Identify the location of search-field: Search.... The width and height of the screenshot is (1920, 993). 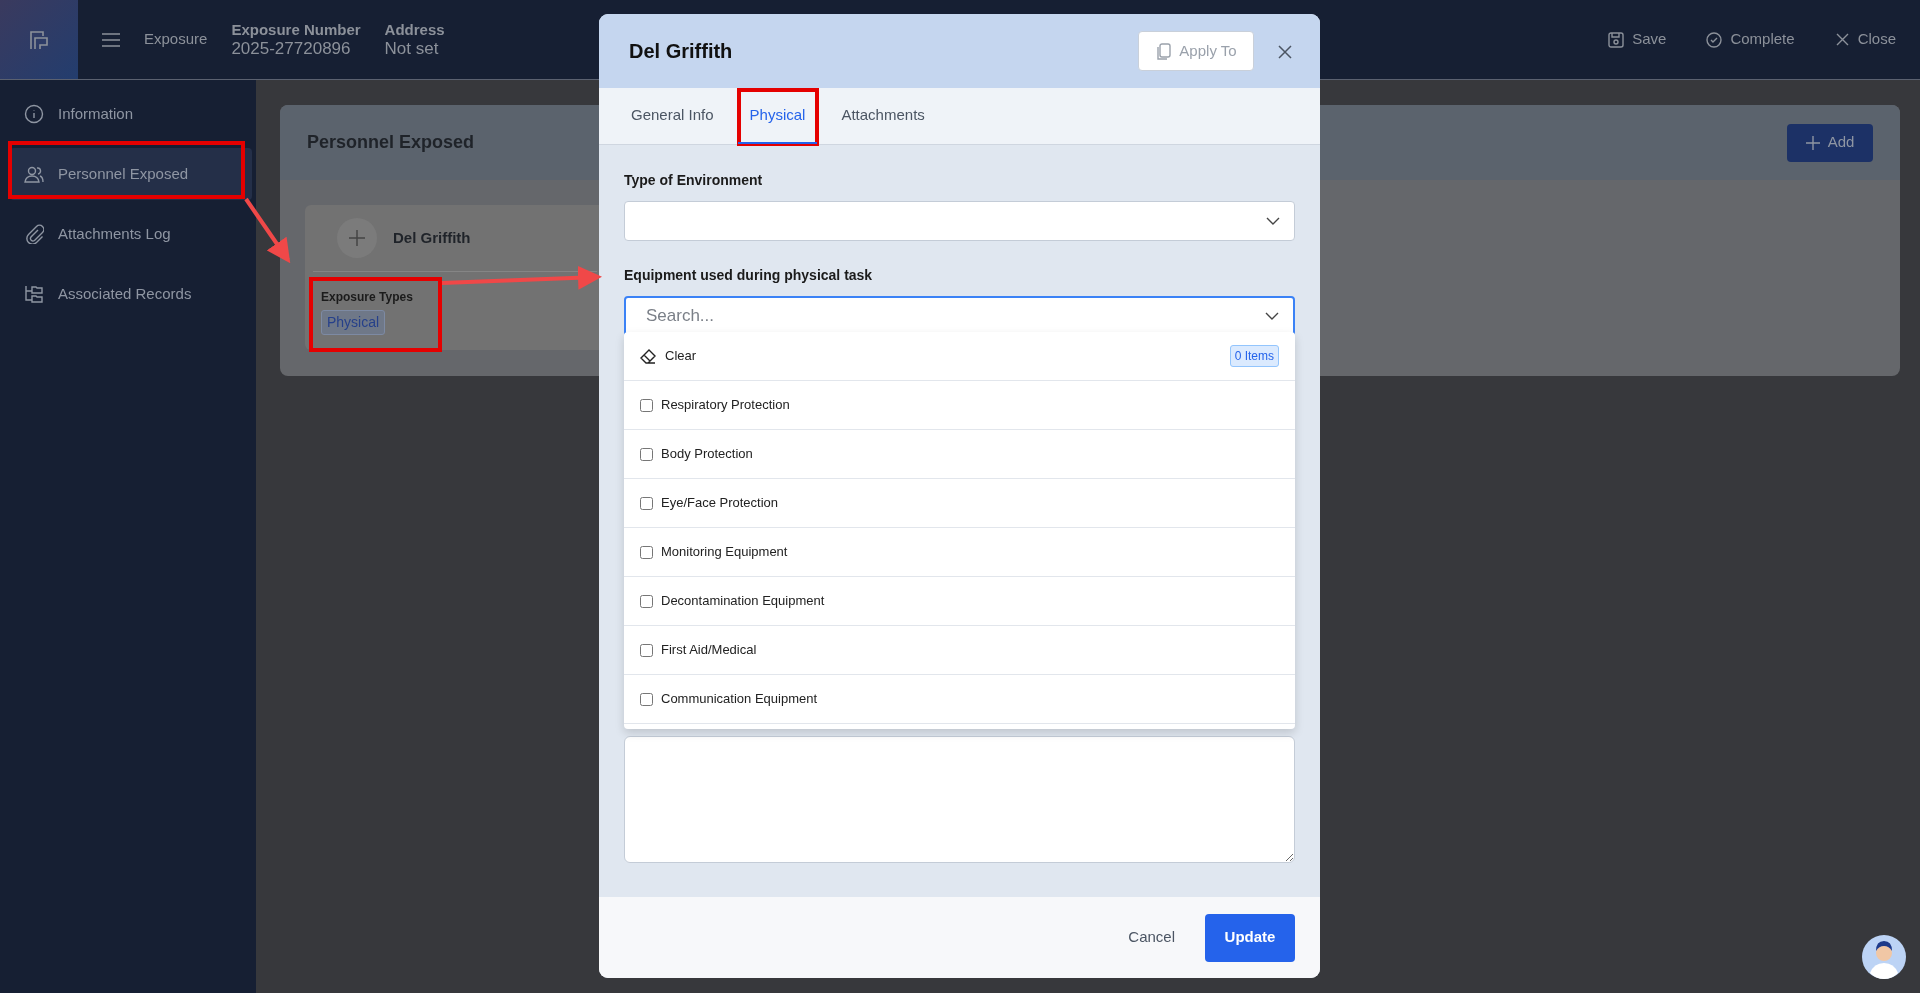
(954, 316).